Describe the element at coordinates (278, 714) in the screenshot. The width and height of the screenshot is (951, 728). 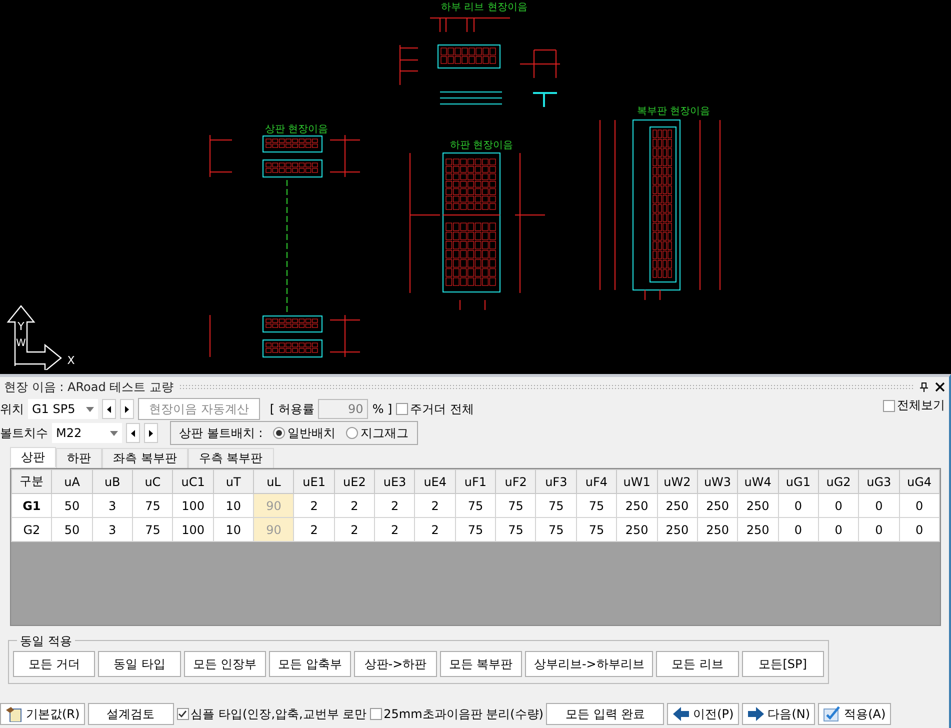
I see `checkbox-label: 심플 타입(인장,압축,교번부 로만` at that location.